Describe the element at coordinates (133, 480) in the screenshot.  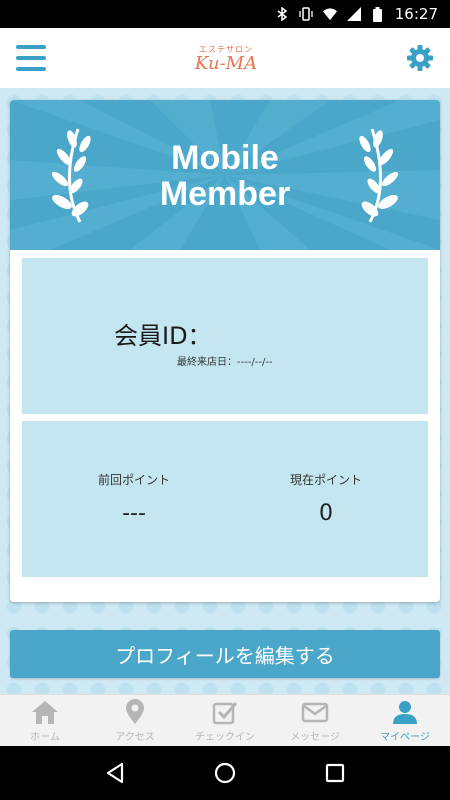
I see `previous-points-label: 前回ポイント` at that location.